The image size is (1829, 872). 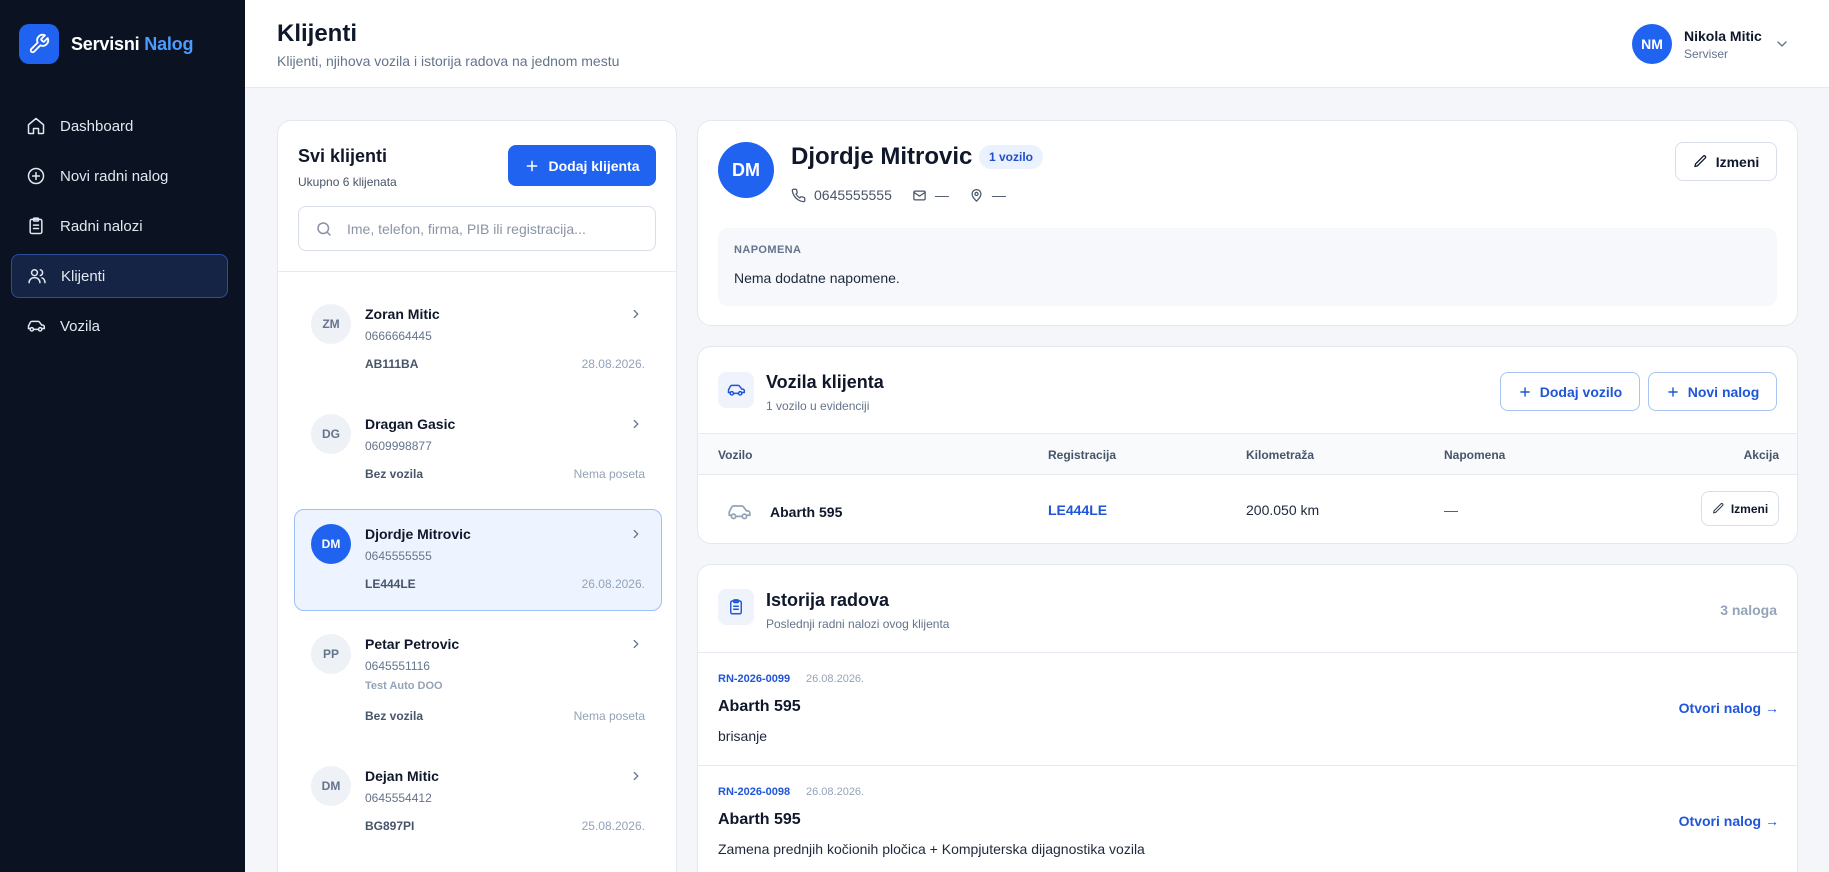 I want to click on client-note: NAPOMENA Nema dodatne napomene., so click(x=1247, y=267).